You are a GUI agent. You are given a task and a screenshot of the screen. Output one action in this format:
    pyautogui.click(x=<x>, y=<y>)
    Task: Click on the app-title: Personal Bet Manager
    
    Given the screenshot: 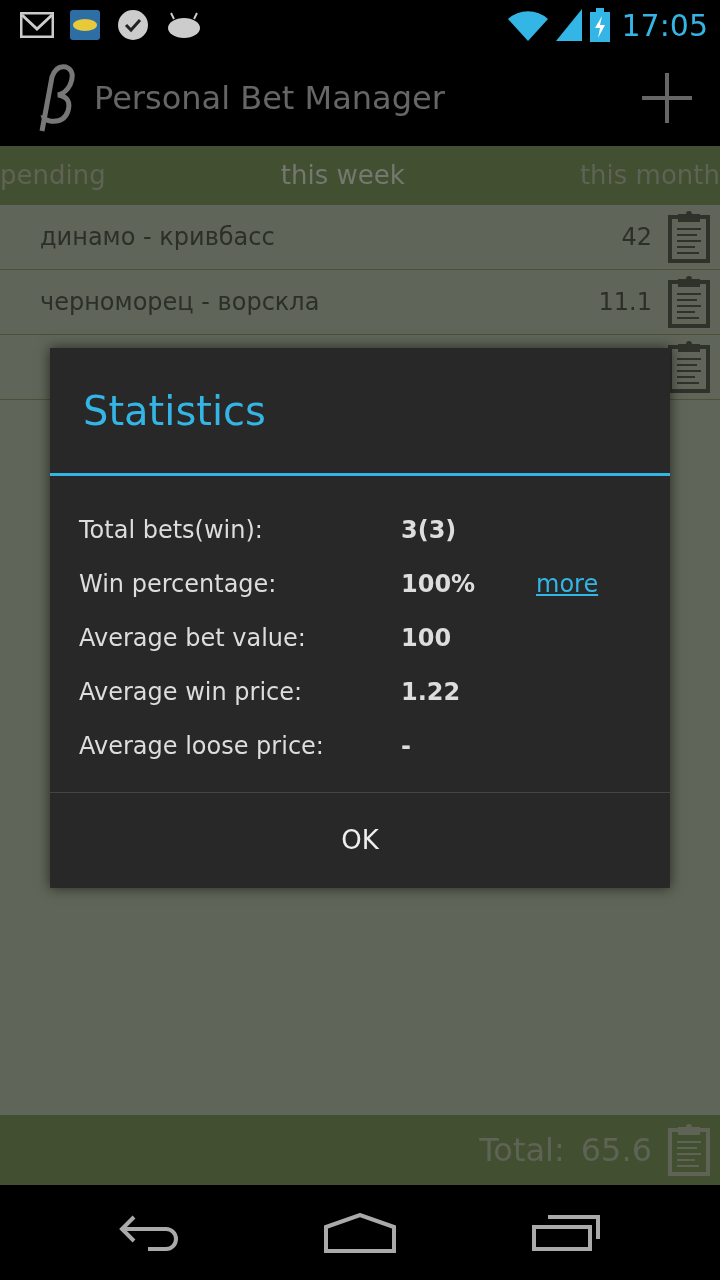 What is the action you would take?
    pyautogui.click(x=269, y=98)
    